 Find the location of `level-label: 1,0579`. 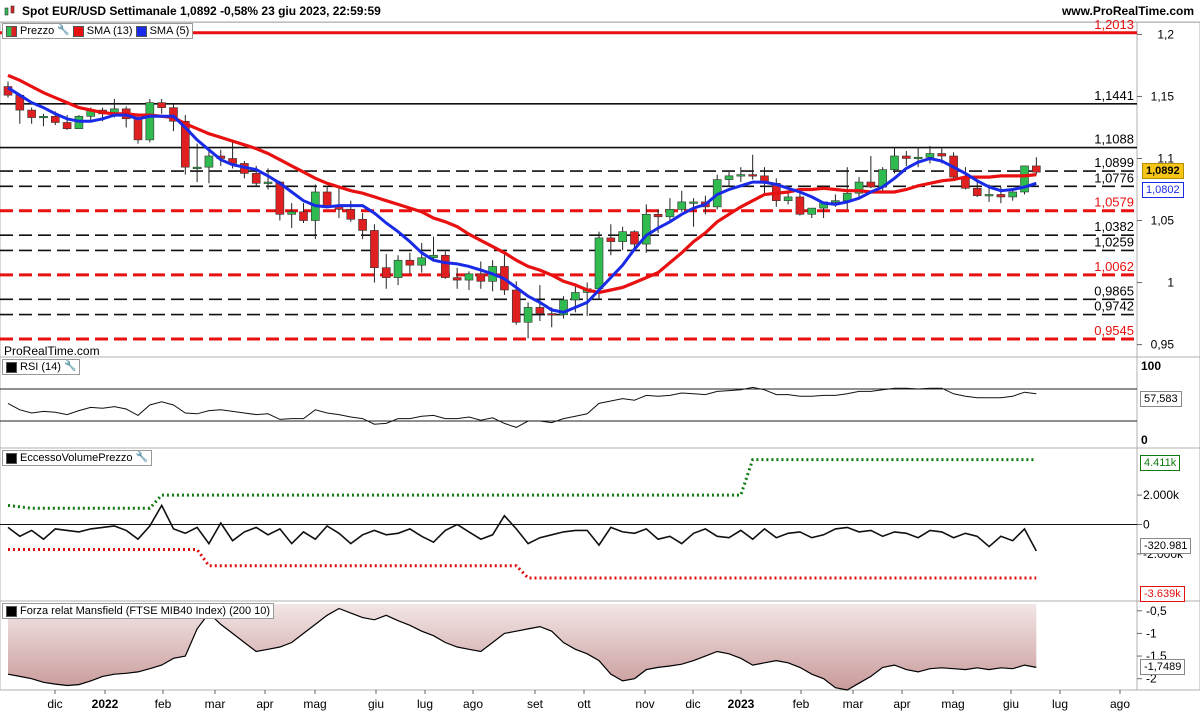

level-label: 1,0579 is located at coordinates (1114, 202).